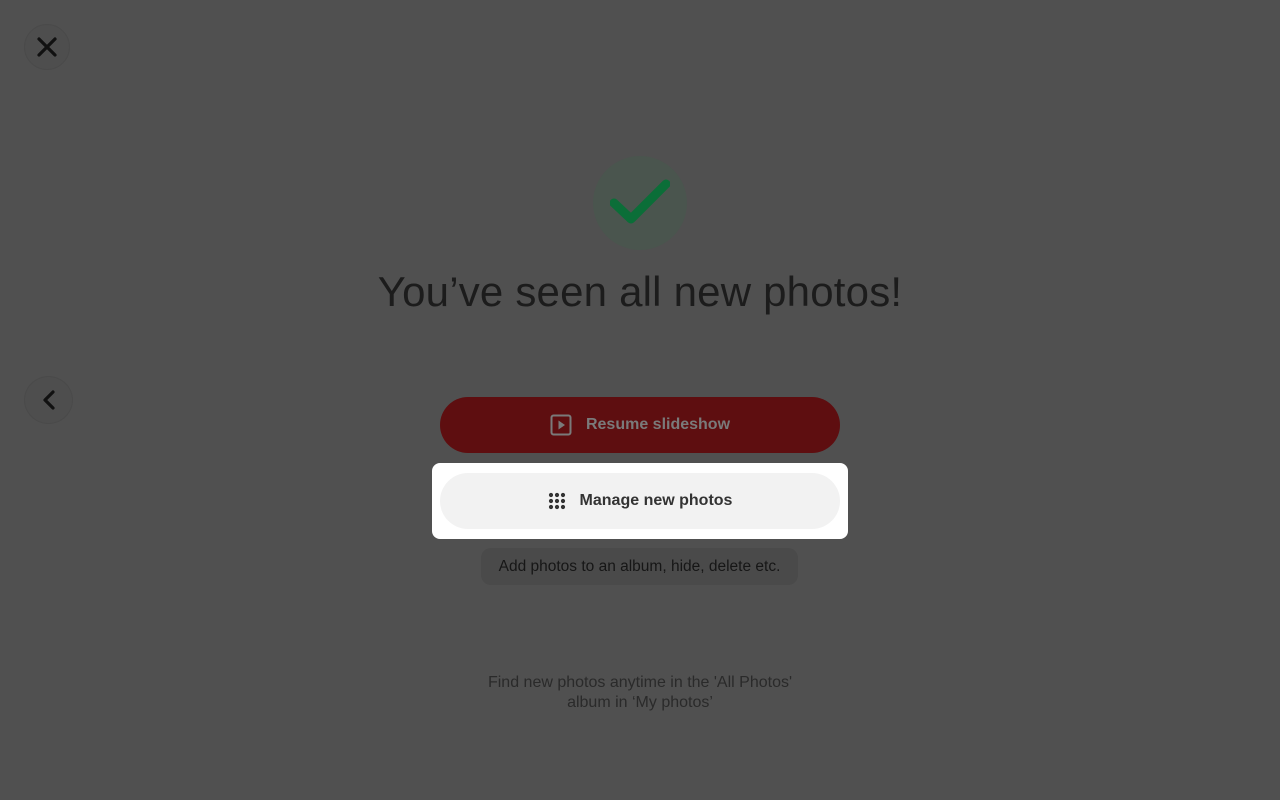  I want to click on close-icon, so click(47, 47).